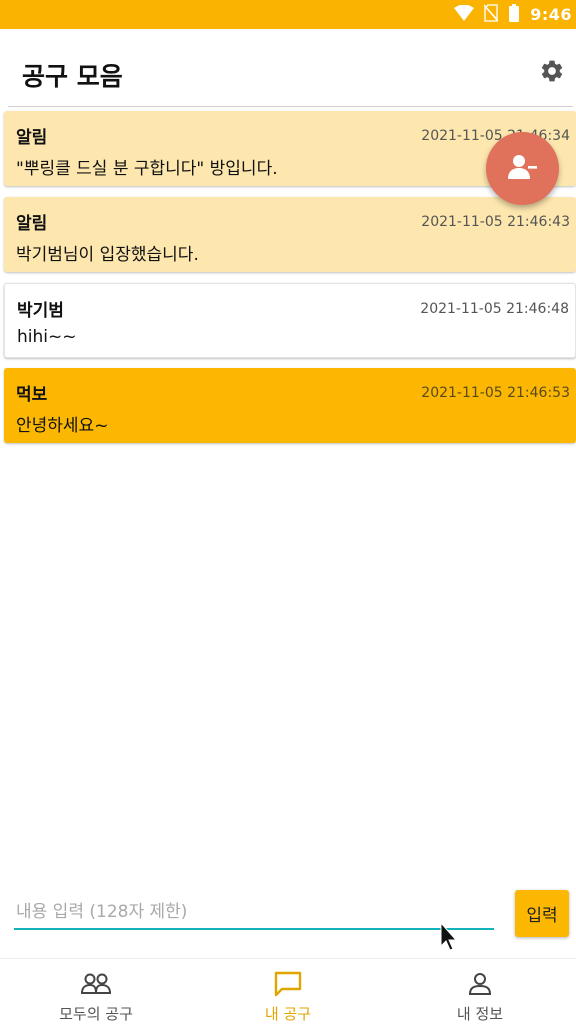 The image size is (576, 1032). I want to click on message-sender: 먹보, so click(32, 395).